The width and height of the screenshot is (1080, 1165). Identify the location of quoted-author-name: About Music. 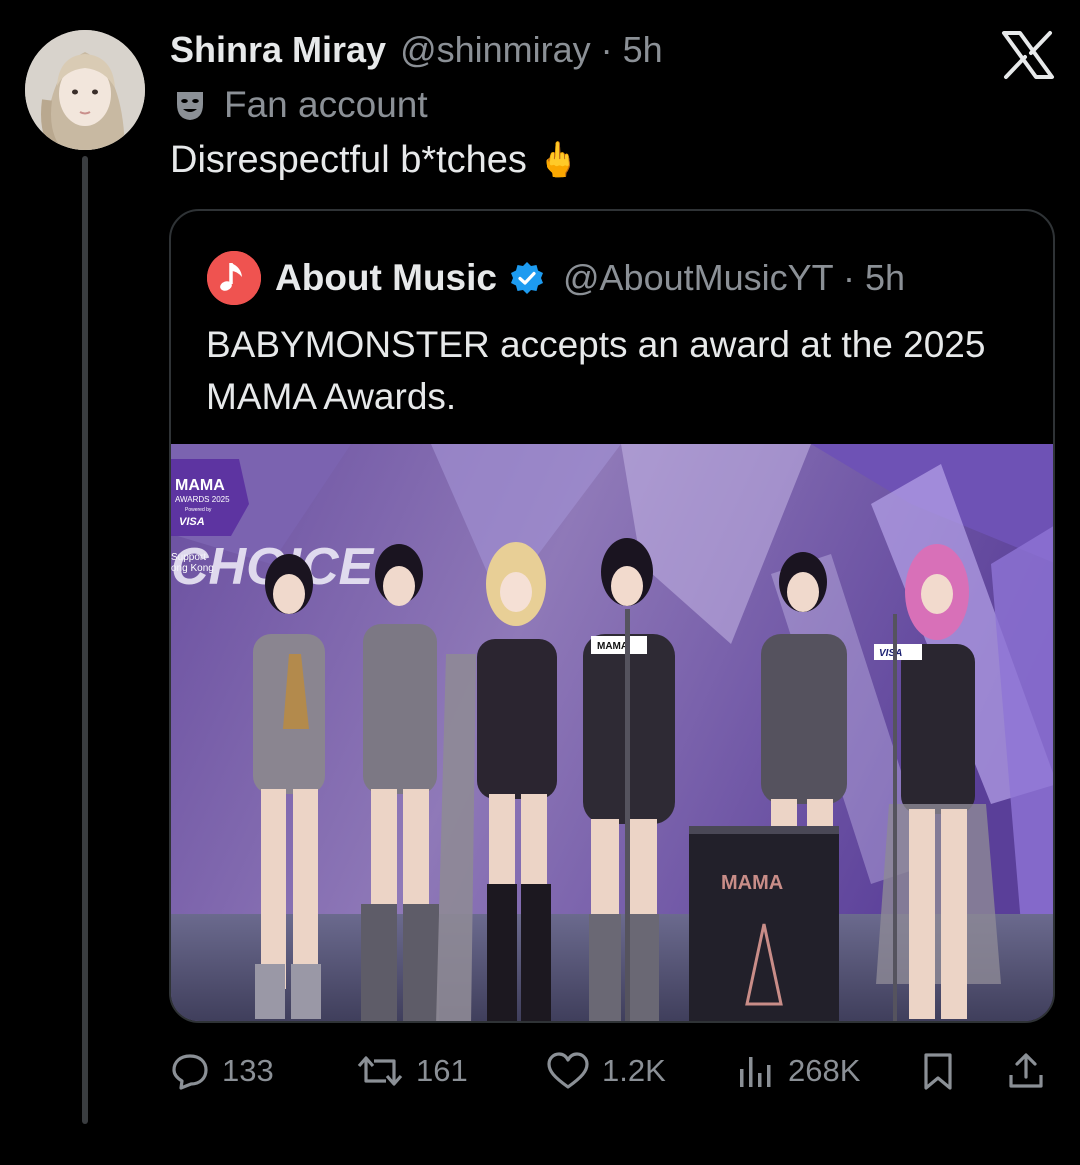
(386, 278).